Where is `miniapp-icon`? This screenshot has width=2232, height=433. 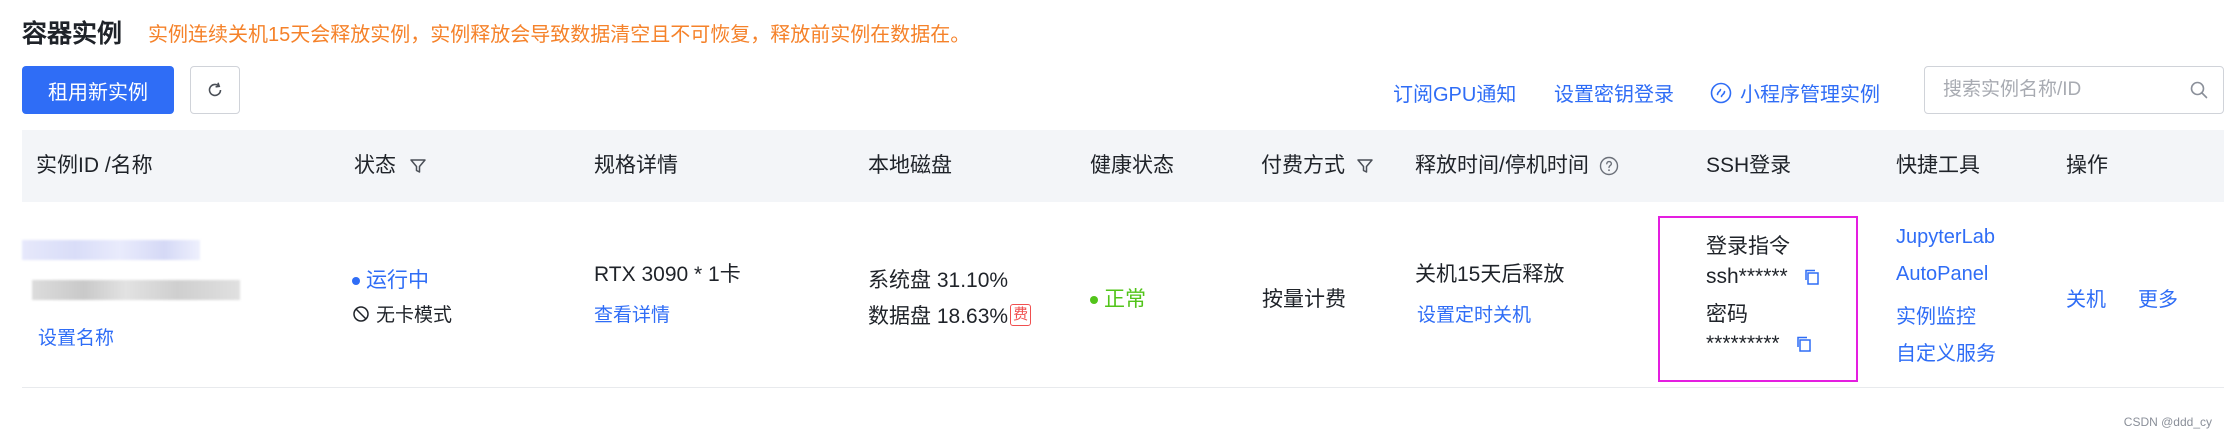 miniapp-icon is located at coordinates (1721, 92).